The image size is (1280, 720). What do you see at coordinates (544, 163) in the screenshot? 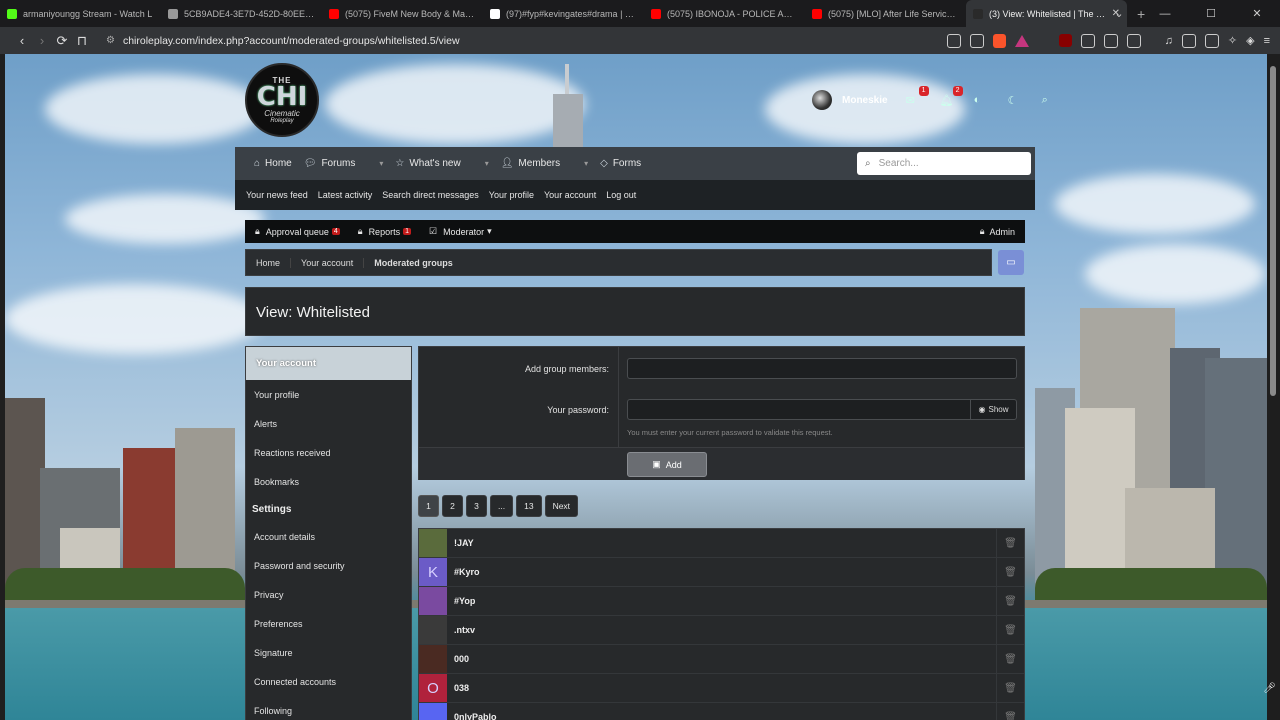
I see `nav-members: 👤︎ Members ▾` at bounding box center [544, 163].